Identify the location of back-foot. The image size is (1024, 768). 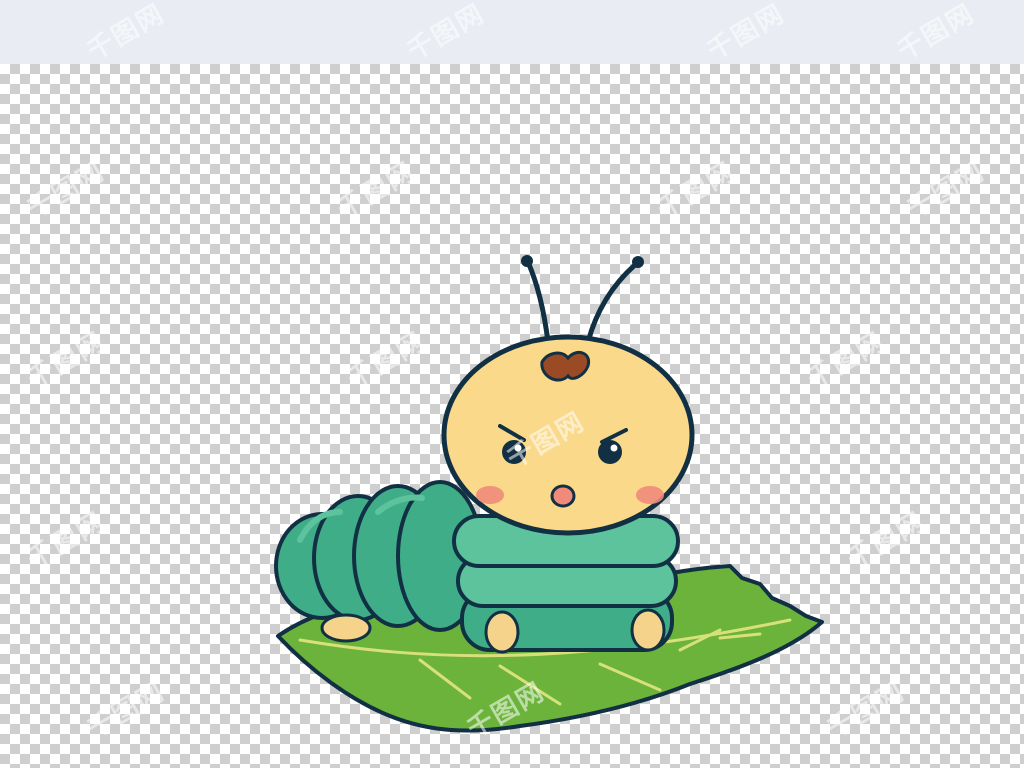
(346, 628).